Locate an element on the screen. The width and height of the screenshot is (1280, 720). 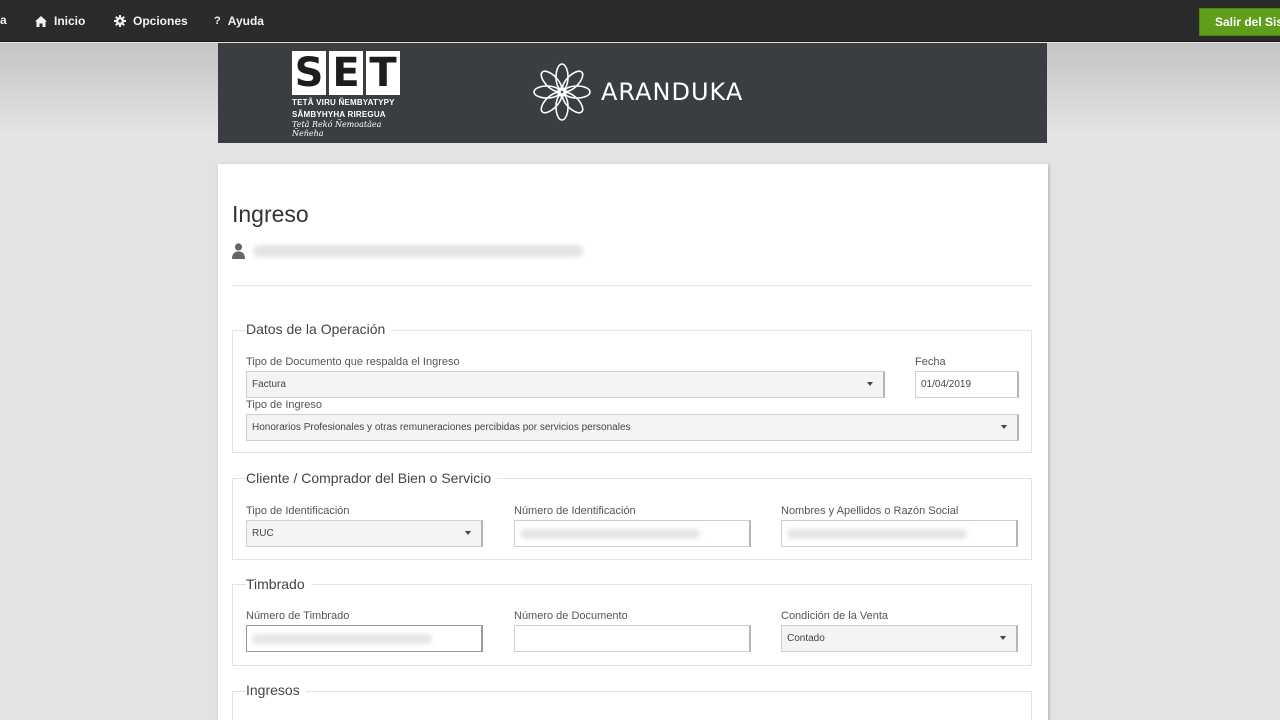
fecha-label: Fecha is located at coordinates (930, 362).